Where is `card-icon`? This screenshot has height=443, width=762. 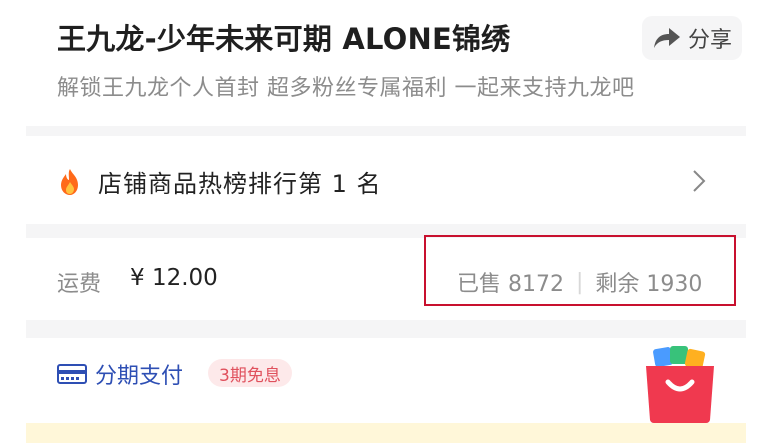 card-icon is located at coordinates (72, 374).